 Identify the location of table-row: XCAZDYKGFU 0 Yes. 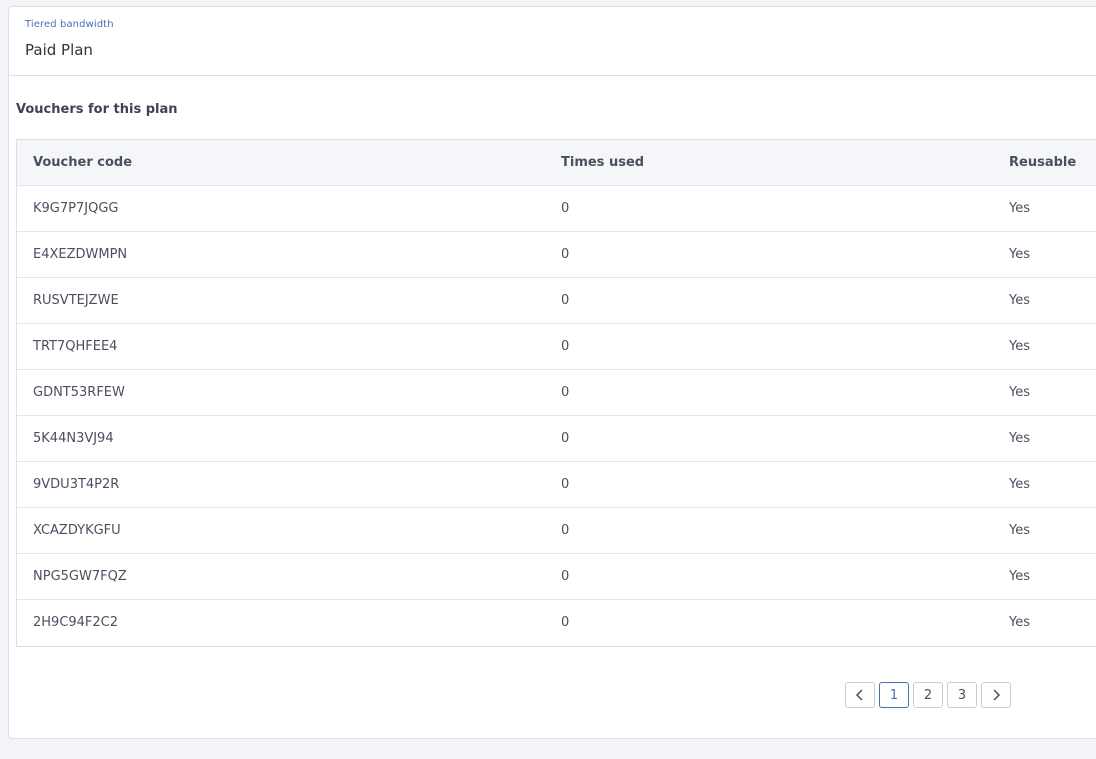
(556, 531).